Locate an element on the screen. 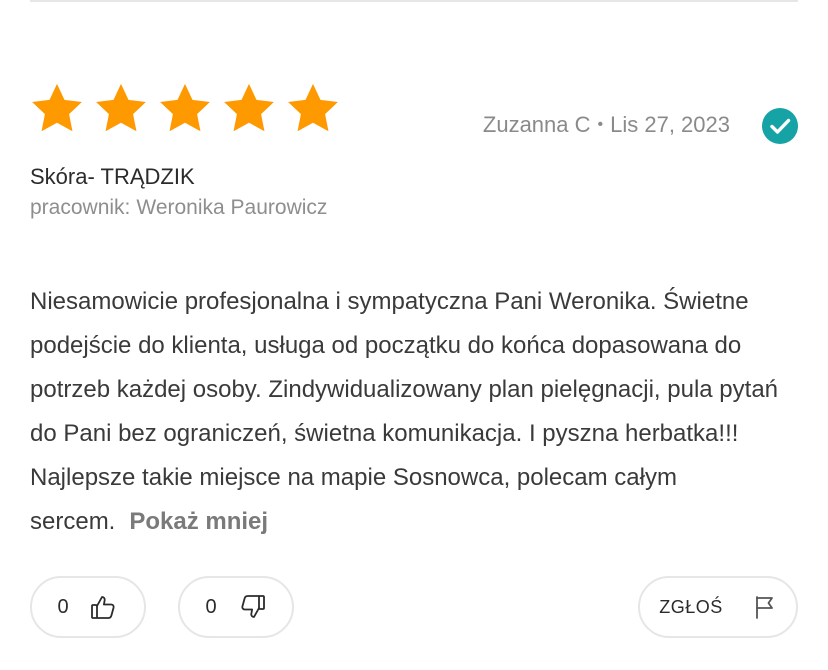  thumbs-up-icon is located at coordinates (104, 607).